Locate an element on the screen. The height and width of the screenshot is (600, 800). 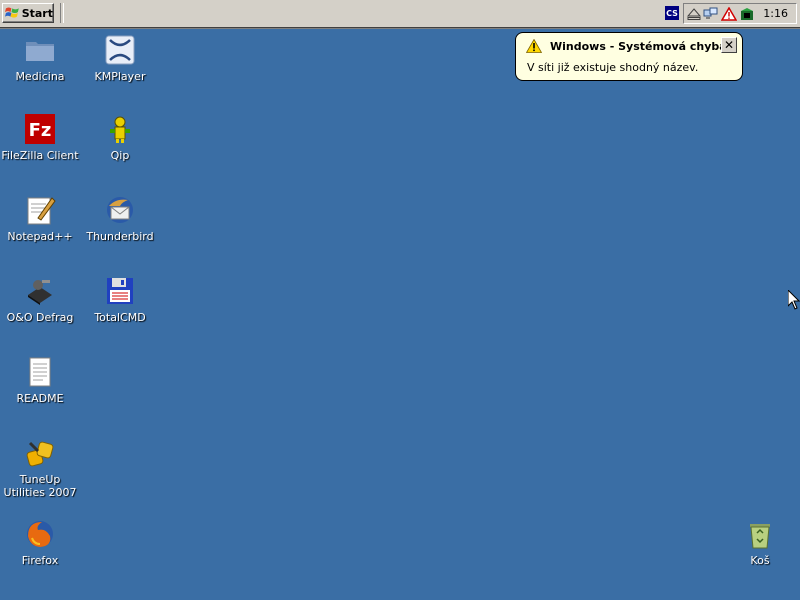
desktop-icon-label: TuneUp Utilities 2007 is located at coordinates (40, 486).